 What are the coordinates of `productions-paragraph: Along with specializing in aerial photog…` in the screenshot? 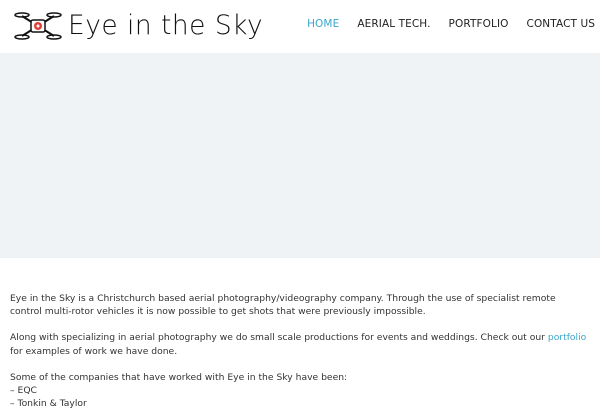 It's located at (300, 344).